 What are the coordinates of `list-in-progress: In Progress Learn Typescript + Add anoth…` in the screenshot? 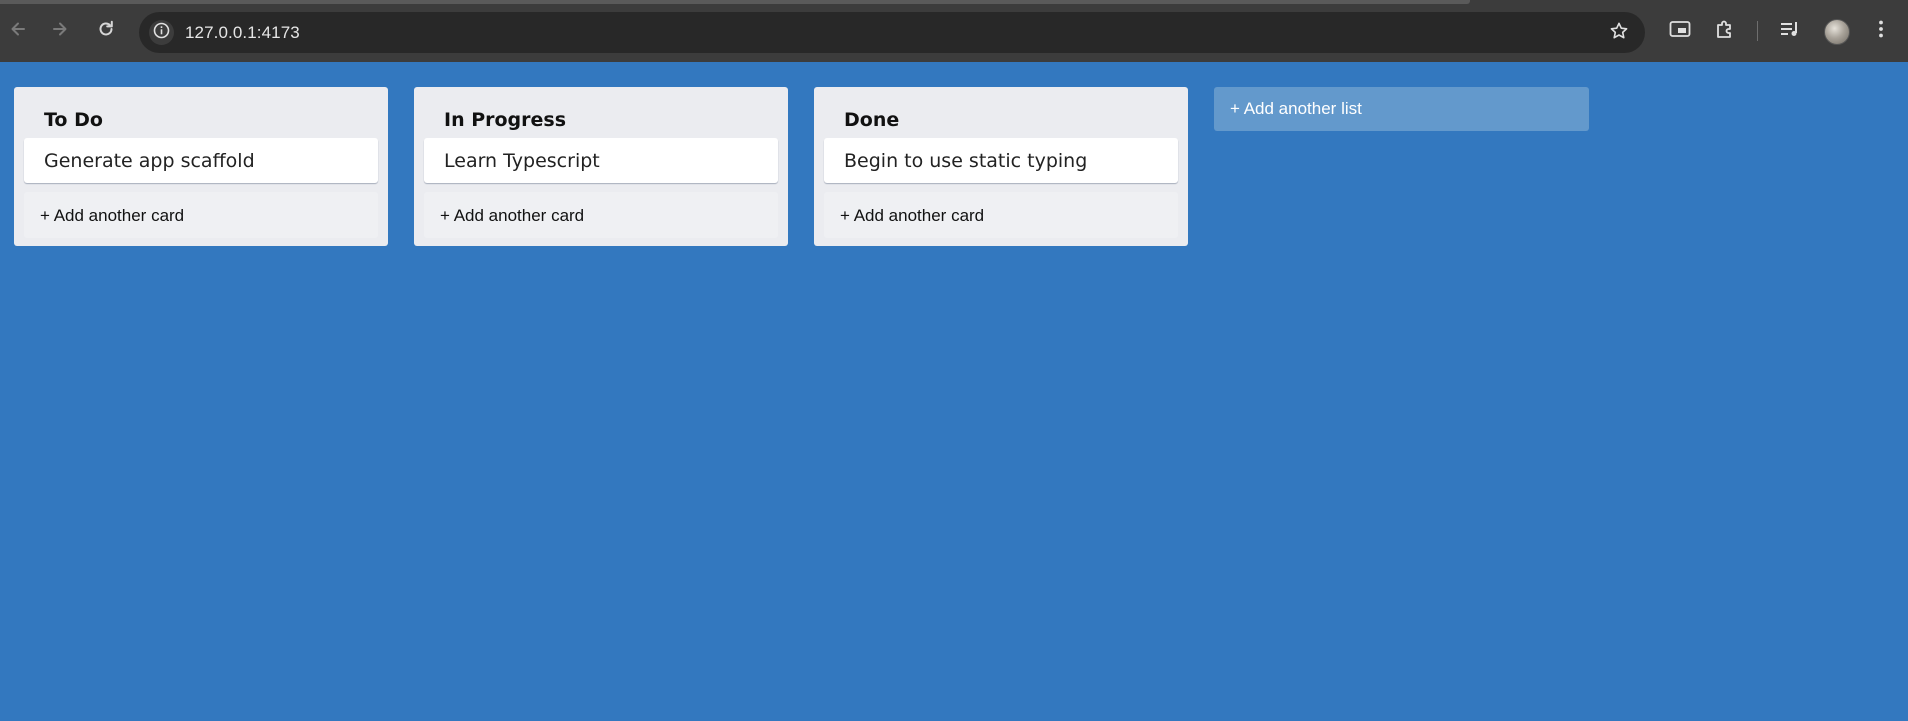 It's located at (601, 166).